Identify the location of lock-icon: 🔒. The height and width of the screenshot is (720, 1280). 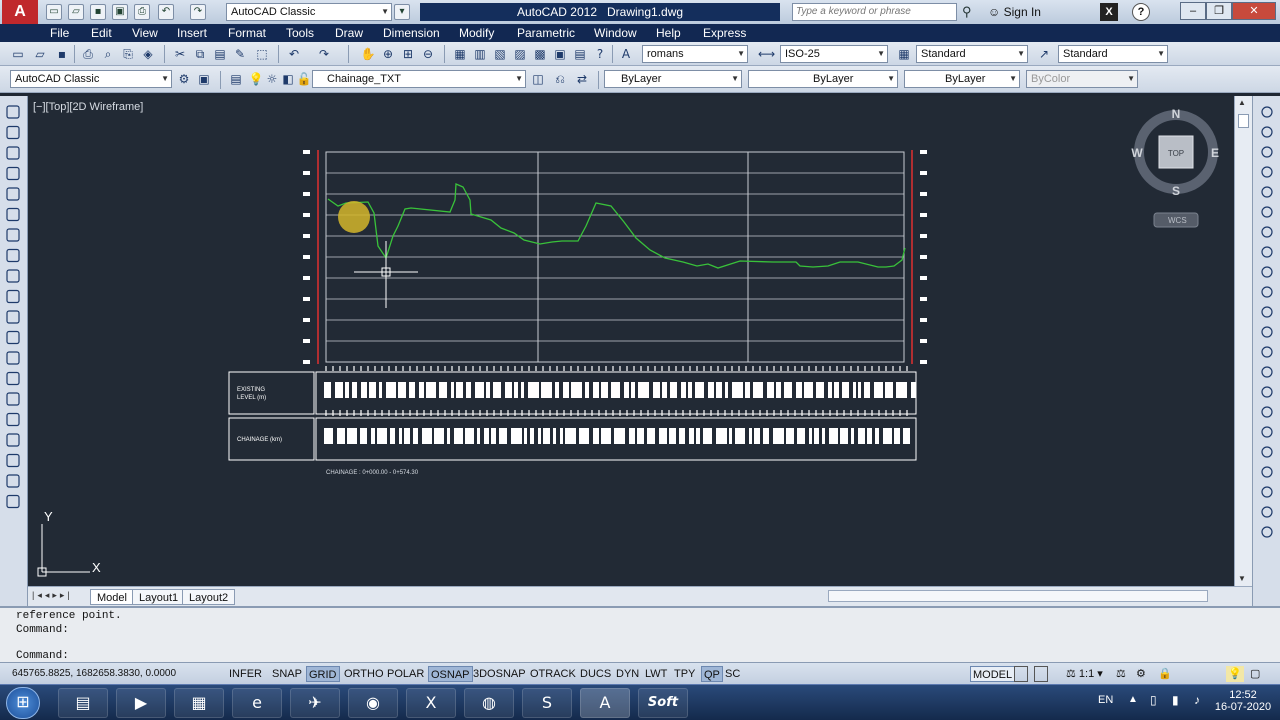
(1165, 674).